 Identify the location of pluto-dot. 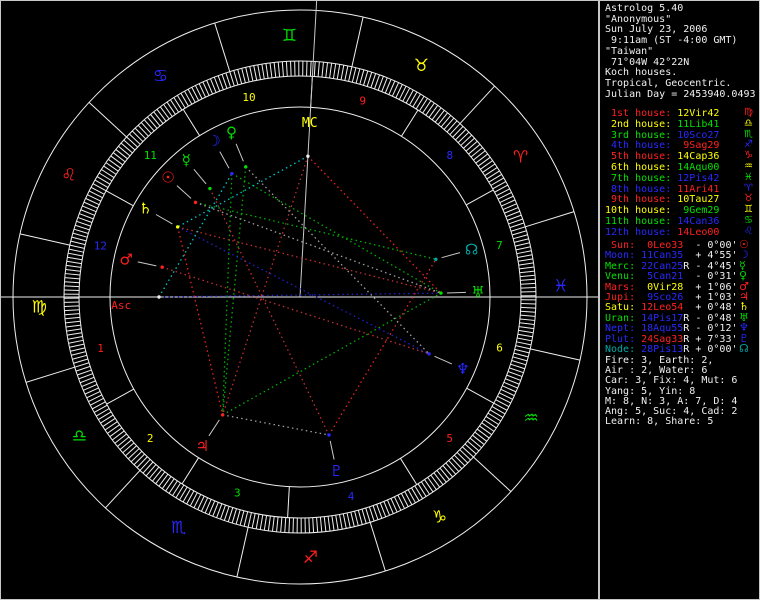
(329, 435).